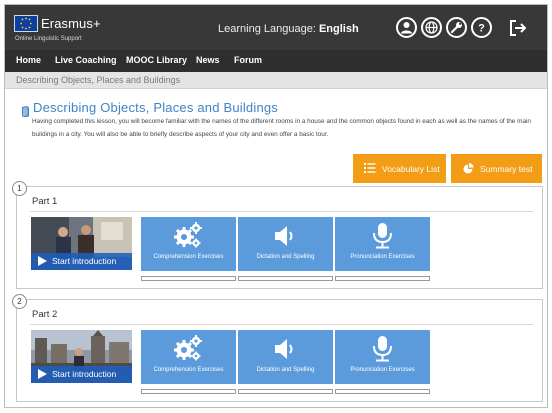 This screenshot has height=413, width=552. Describe the element at coordinates (19, 188) in the screenshot. I see `part-number-badge: 1` at that location.